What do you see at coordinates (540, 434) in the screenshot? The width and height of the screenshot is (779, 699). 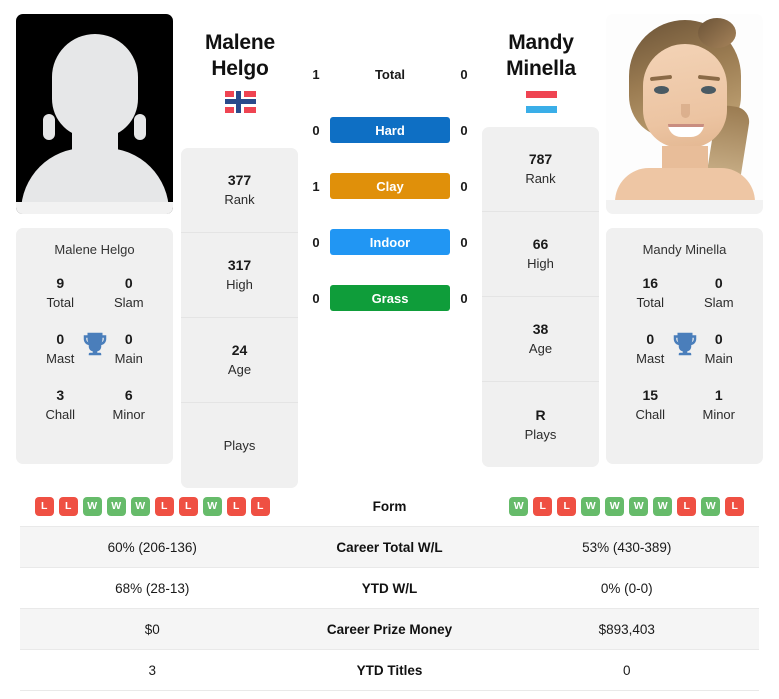 I see `stat-label-plays-right: Plays` at bounding box center [540, 434].